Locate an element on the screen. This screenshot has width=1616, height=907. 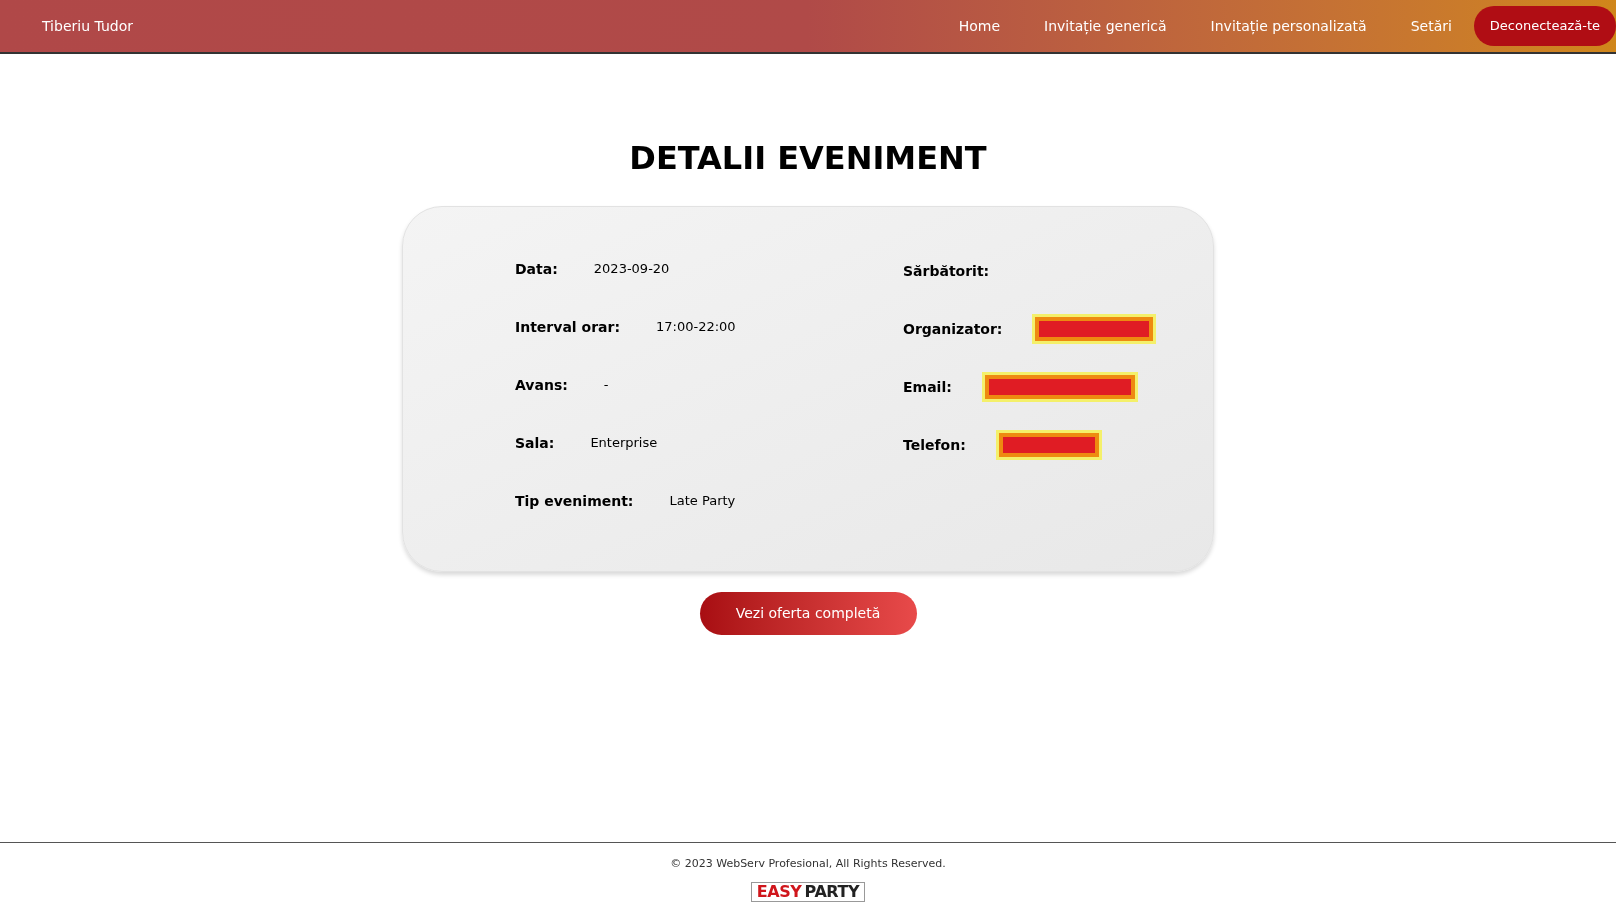
page-title: DETALII EVENIMENT is located at coordinates (808, 158).